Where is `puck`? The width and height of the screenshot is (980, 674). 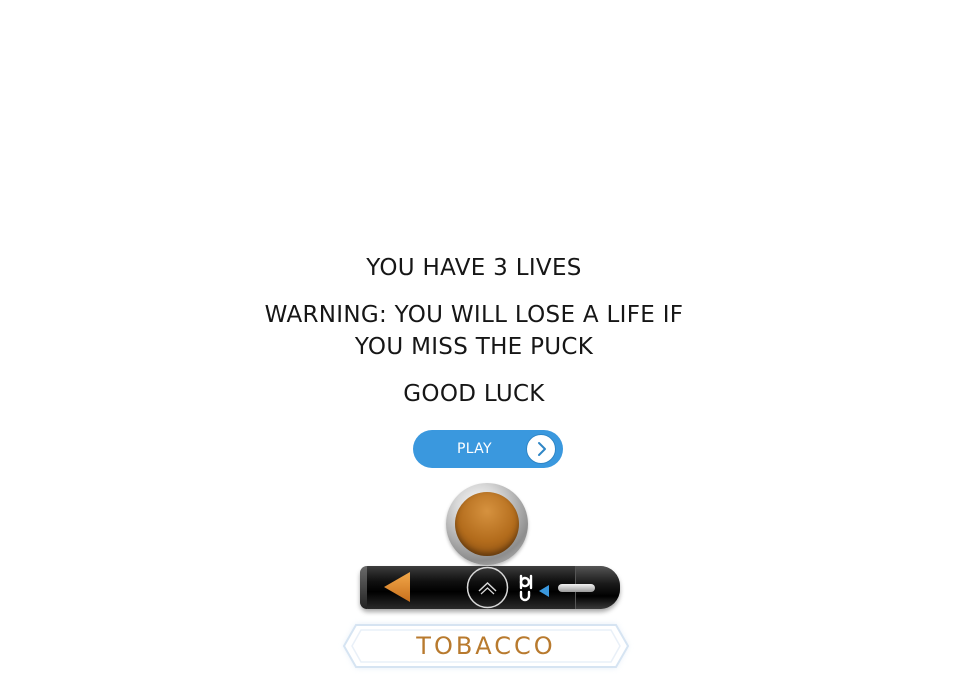
puck is located at coordinates (487, 524).